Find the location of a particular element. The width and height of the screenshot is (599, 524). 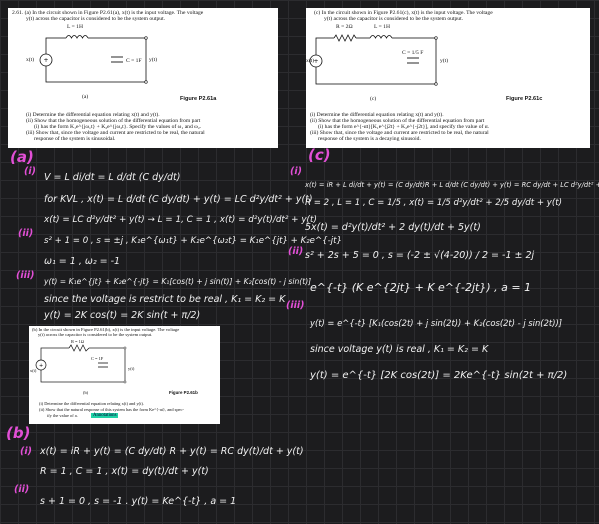

circuit-a-output-label: y(t) is located at coordinates (153, 60).